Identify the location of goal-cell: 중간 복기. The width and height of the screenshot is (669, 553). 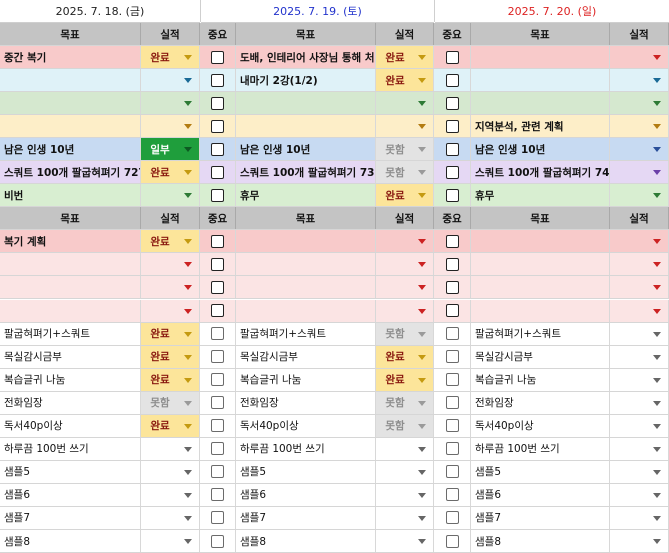
(70, 57).